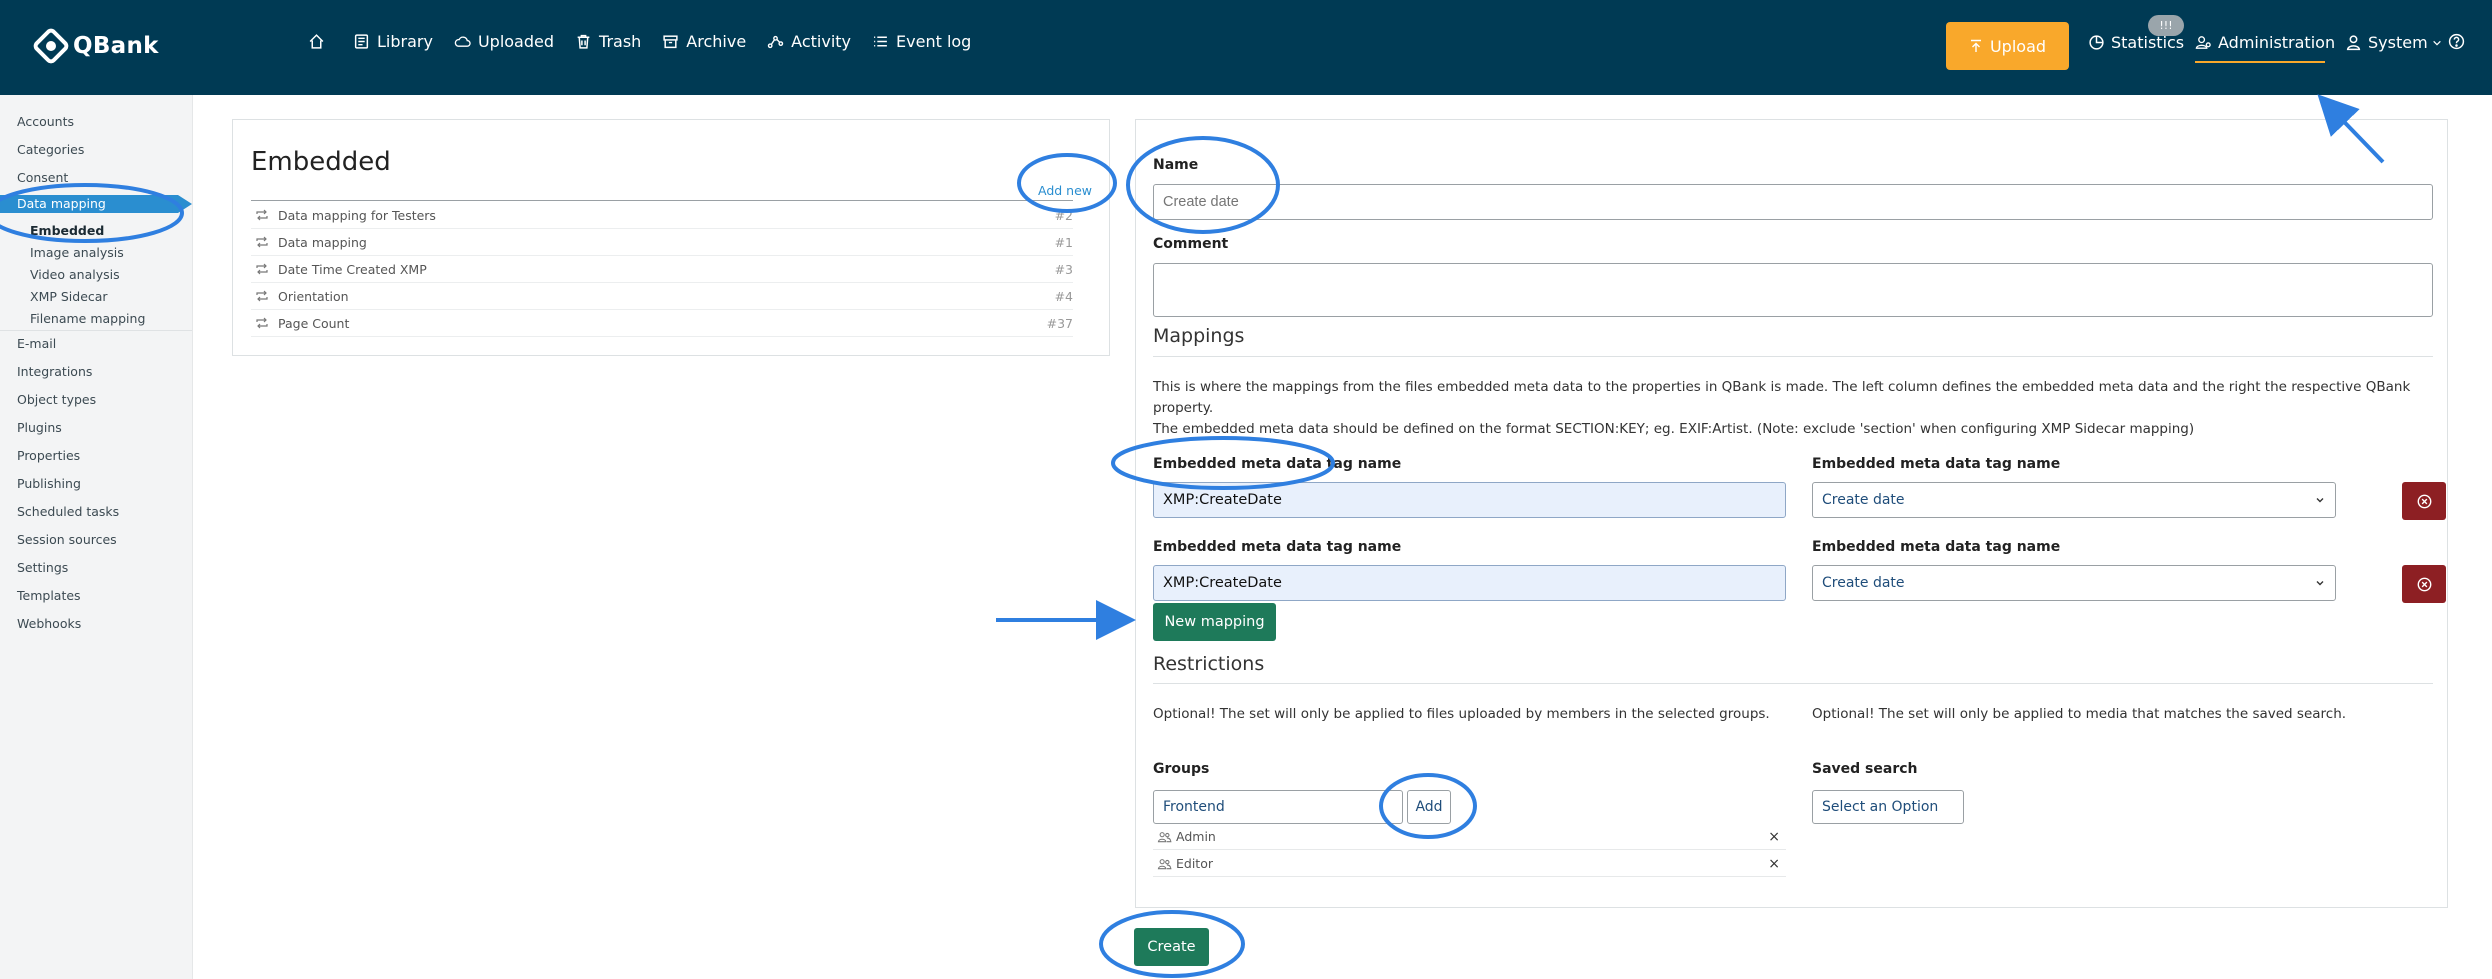  Describe the element at coordinates (96, 330) in the screenshot. I see `sidebar-divider` at that location.